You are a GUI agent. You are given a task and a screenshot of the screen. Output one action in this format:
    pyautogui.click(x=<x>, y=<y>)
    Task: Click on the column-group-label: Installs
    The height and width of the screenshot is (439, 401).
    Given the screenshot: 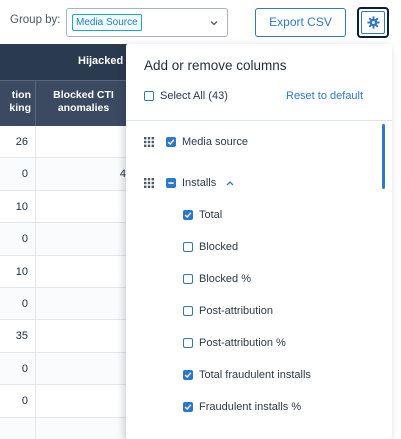 What is the action you would take?
    pyautogui.click(x=199, y=183)
    